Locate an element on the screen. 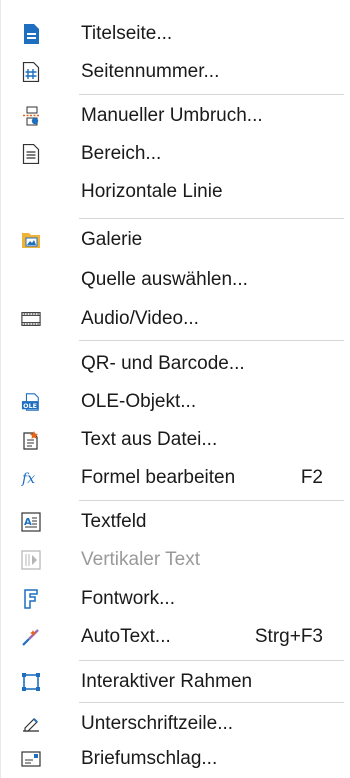 This screenshot has width=350, height=778. page-number-icon is located at coordinates (31, 72).